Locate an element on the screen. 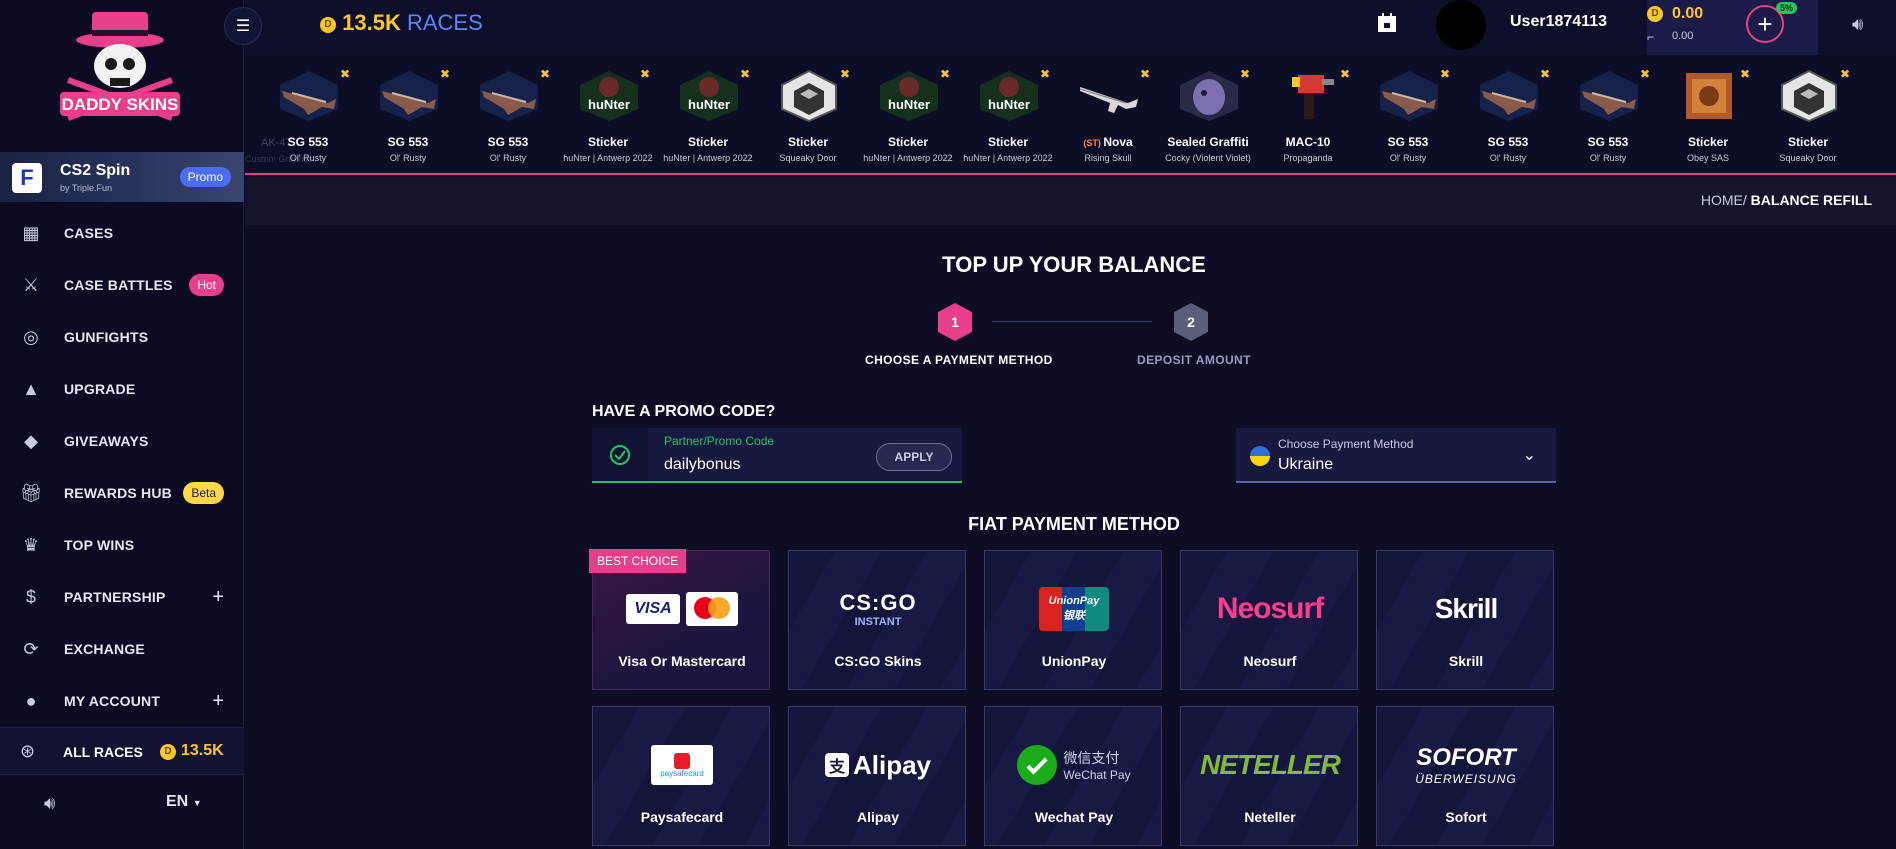 The height and width of the screenshot is (849, 1896). sidebar-item-my-account: ● MY ACCOUNT + is located at coordinates (122, 701).